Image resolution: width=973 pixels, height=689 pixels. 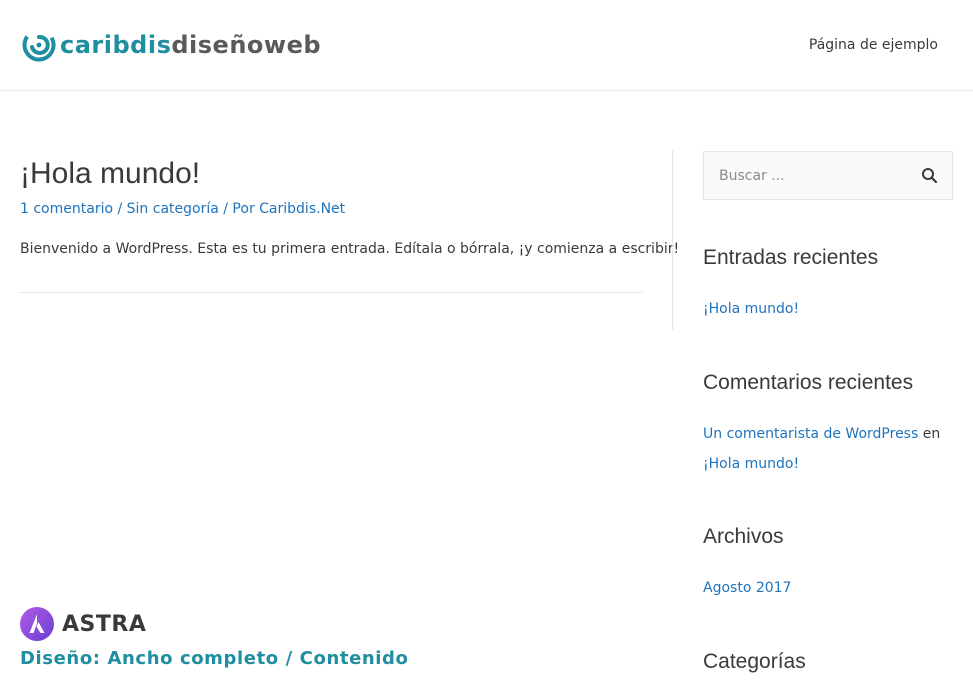 I want to click on widget-title-categories: Categorías, so click(x=754, y=661).